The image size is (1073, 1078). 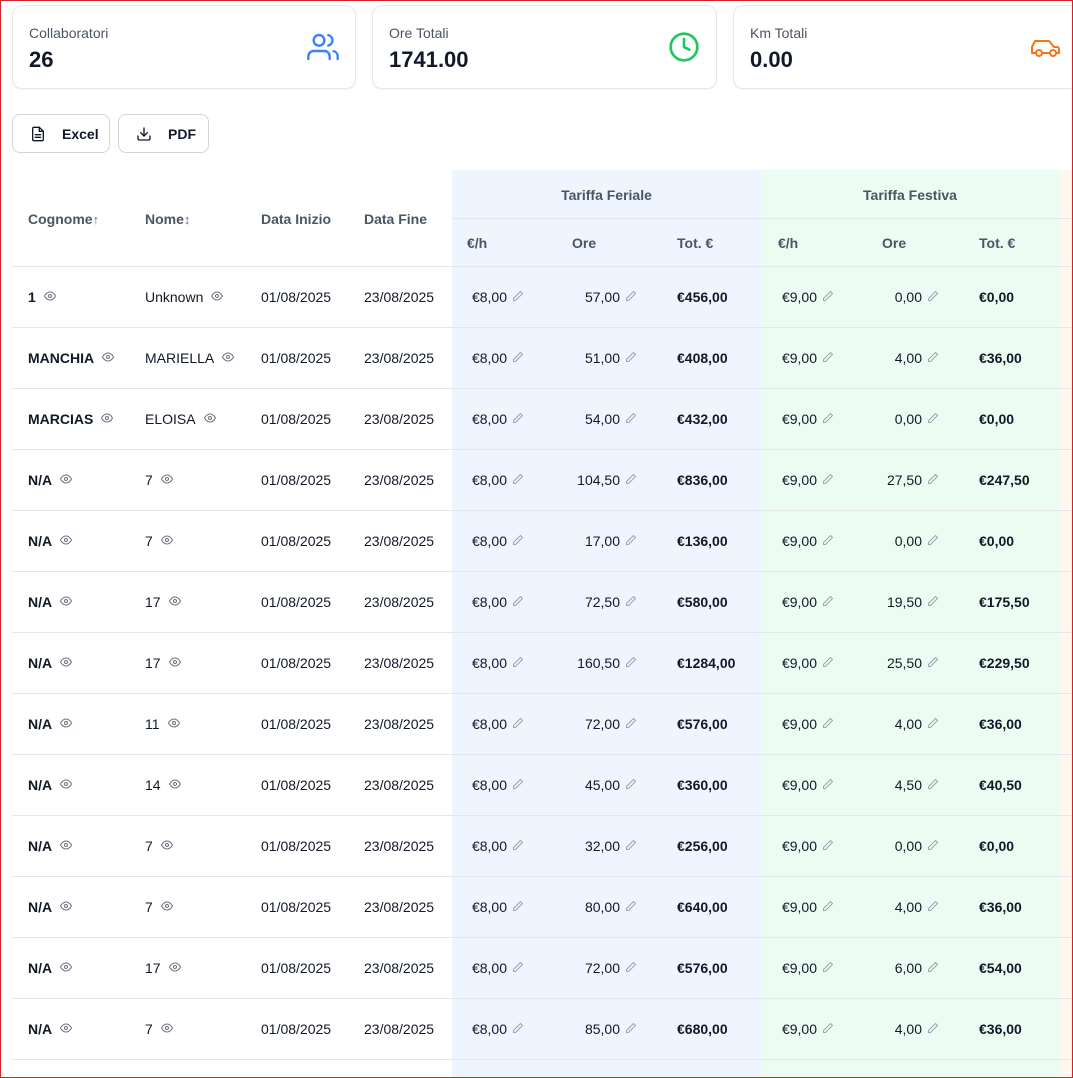 I want to click on export-pdf-button: PDF, so click(x=163, y=133).